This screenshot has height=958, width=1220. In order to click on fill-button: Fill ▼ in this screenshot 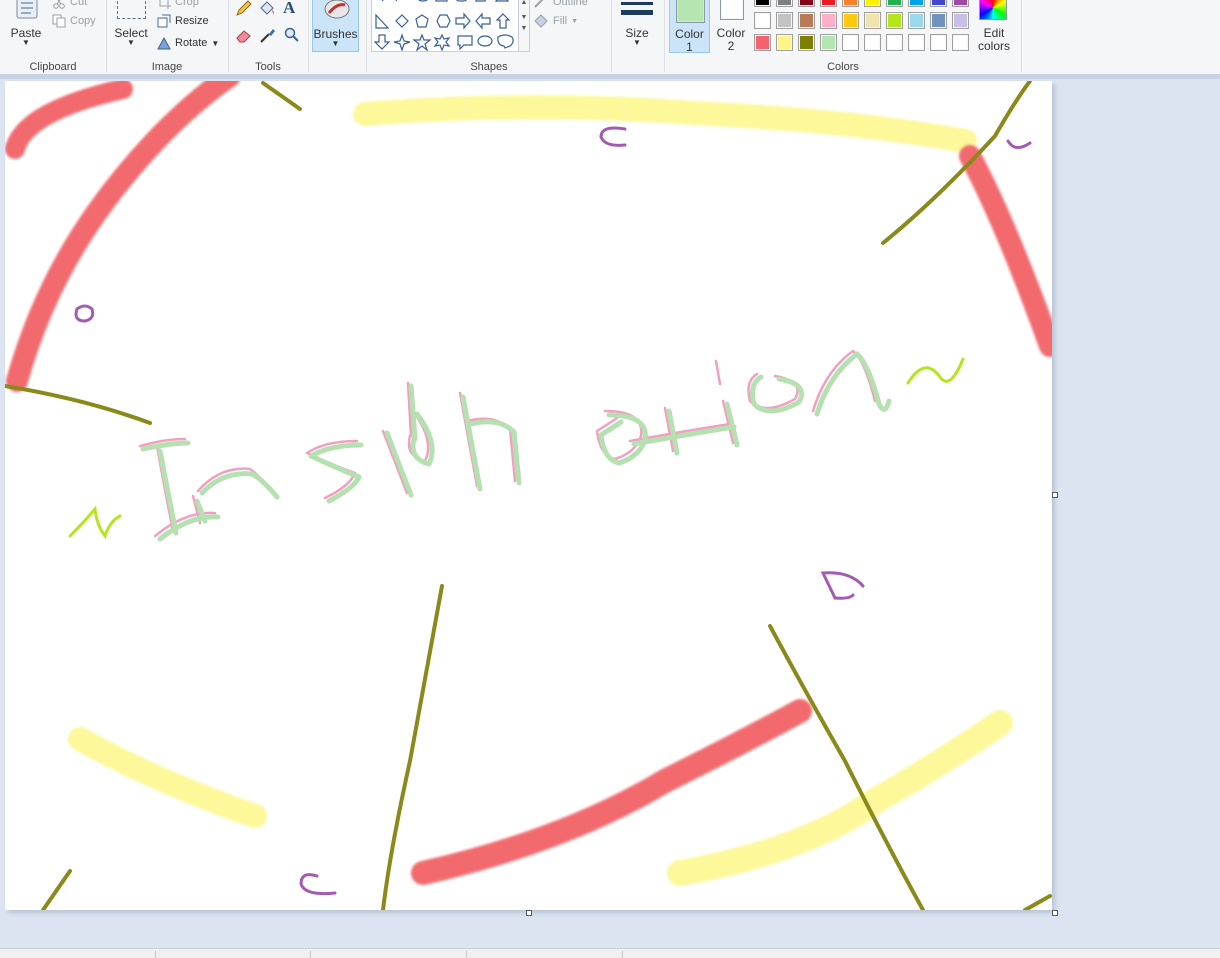, I will do `click(555, 21)`.